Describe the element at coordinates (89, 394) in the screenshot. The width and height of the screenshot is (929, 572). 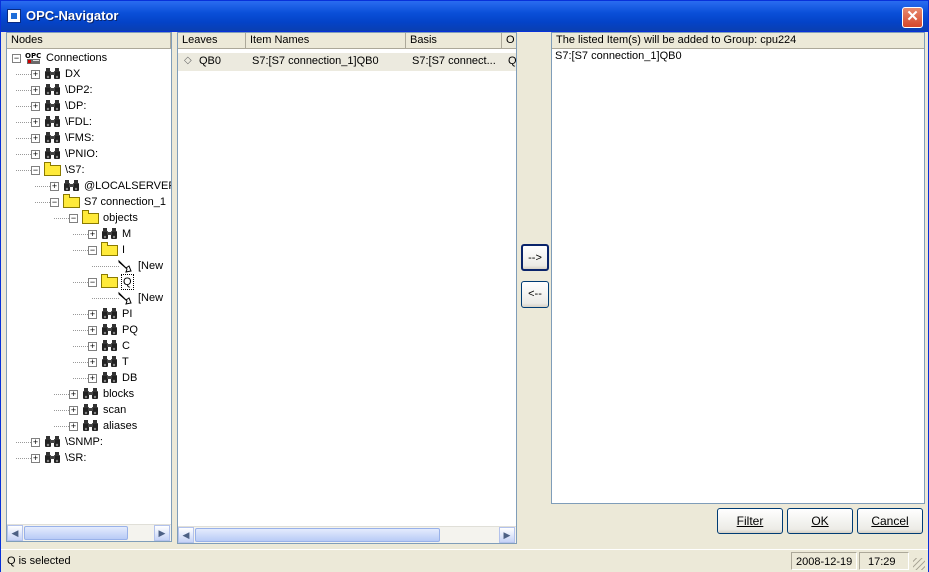
I see `tree-item: + blocks` at that location.